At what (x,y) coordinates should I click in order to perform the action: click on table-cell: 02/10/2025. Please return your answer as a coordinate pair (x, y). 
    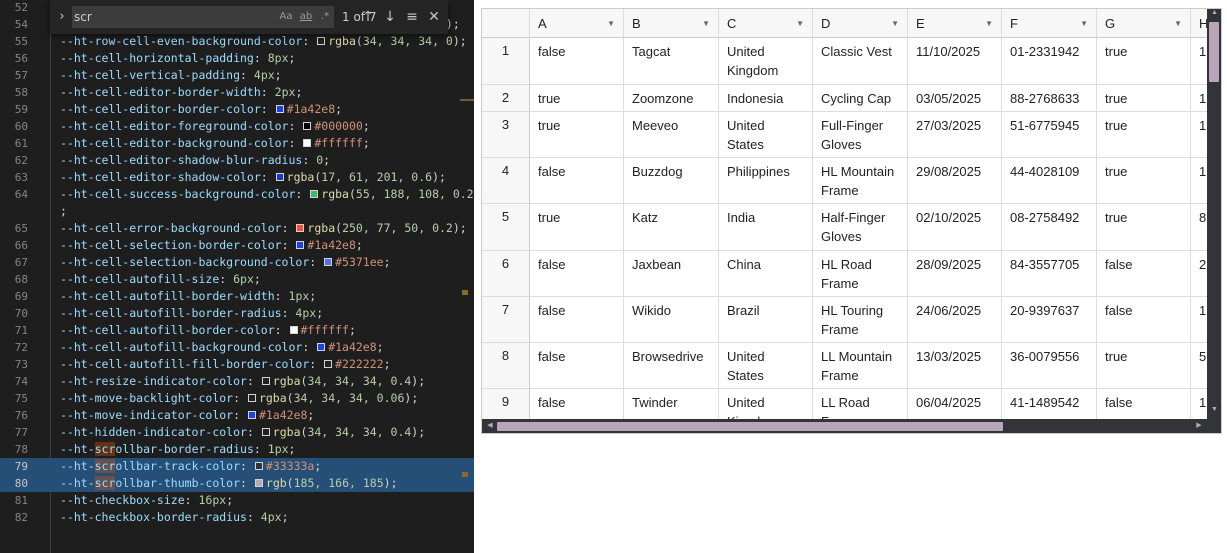
    Looking at the image, I should click on (955, 227).